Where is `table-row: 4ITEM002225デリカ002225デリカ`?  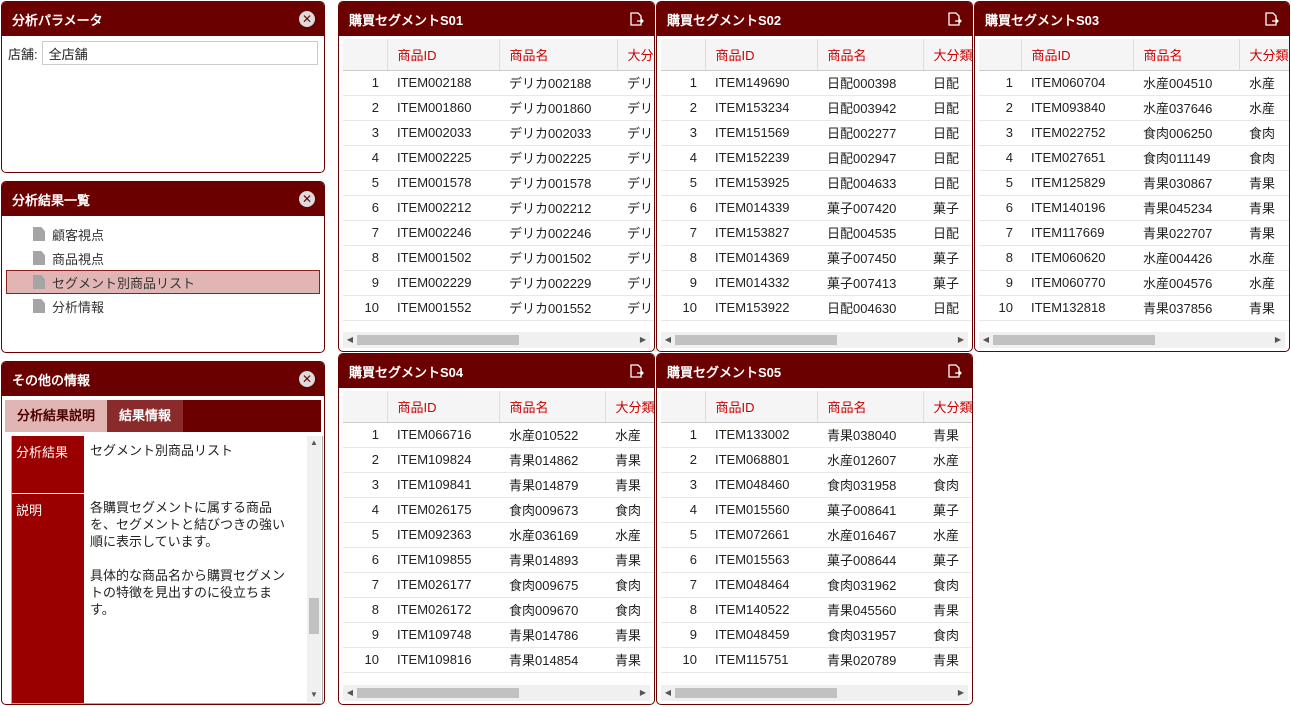
table-row: 4ITEM002225デリカ002225デリカ is located at coordinates (498, 158).